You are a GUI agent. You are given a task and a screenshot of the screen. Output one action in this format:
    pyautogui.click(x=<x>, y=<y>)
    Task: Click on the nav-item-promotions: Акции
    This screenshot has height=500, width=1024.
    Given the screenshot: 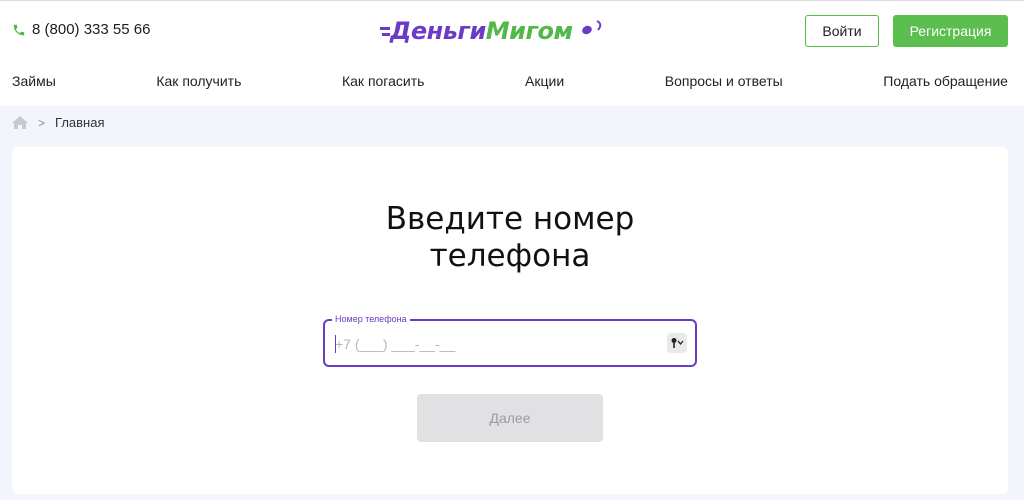 What is the action you would take?
    pyautogui.click(x=544, y=81)
    